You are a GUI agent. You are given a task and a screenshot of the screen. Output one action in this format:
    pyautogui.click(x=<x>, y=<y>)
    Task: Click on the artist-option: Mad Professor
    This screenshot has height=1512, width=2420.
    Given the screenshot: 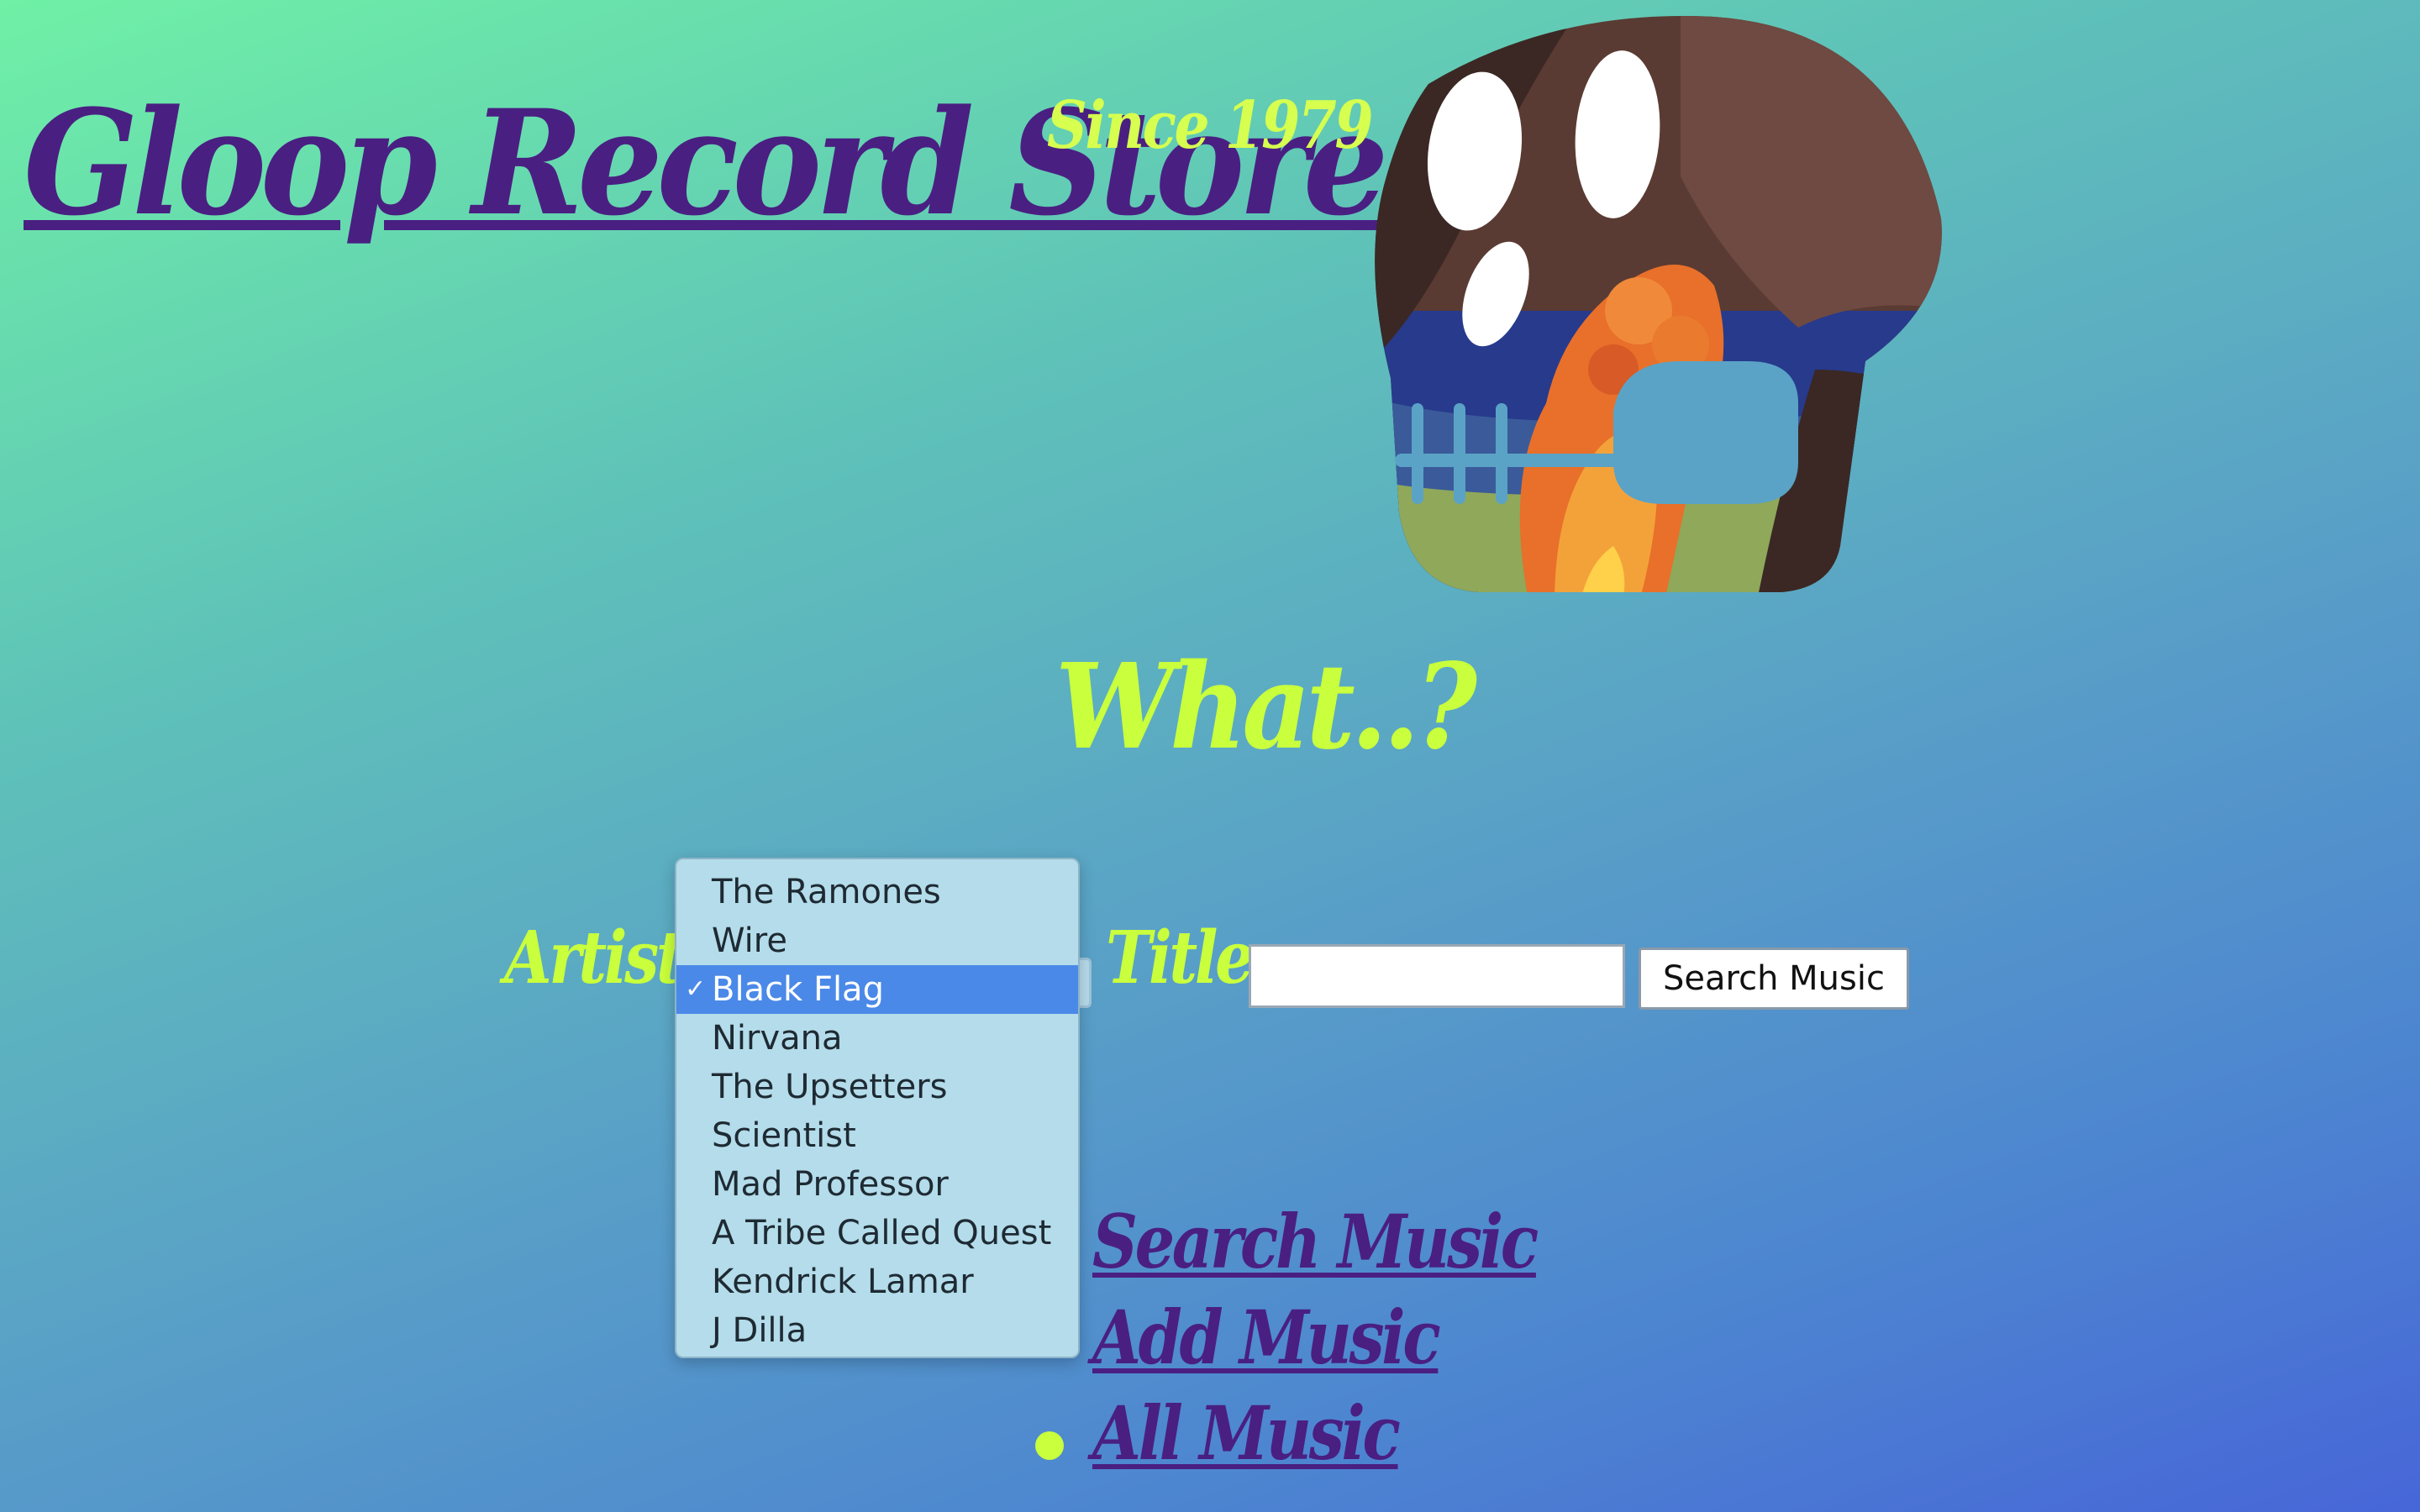 What is the action you would take?
    pyautogui.click(x=877, y=1184)
    